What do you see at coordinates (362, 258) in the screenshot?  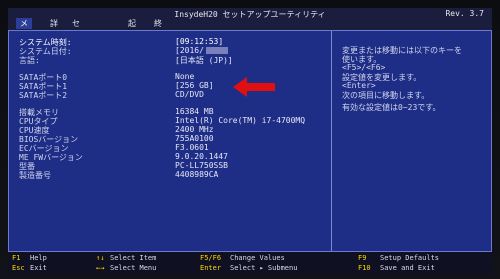 I see `f9-key: F9` at bounding box center [362, 258].